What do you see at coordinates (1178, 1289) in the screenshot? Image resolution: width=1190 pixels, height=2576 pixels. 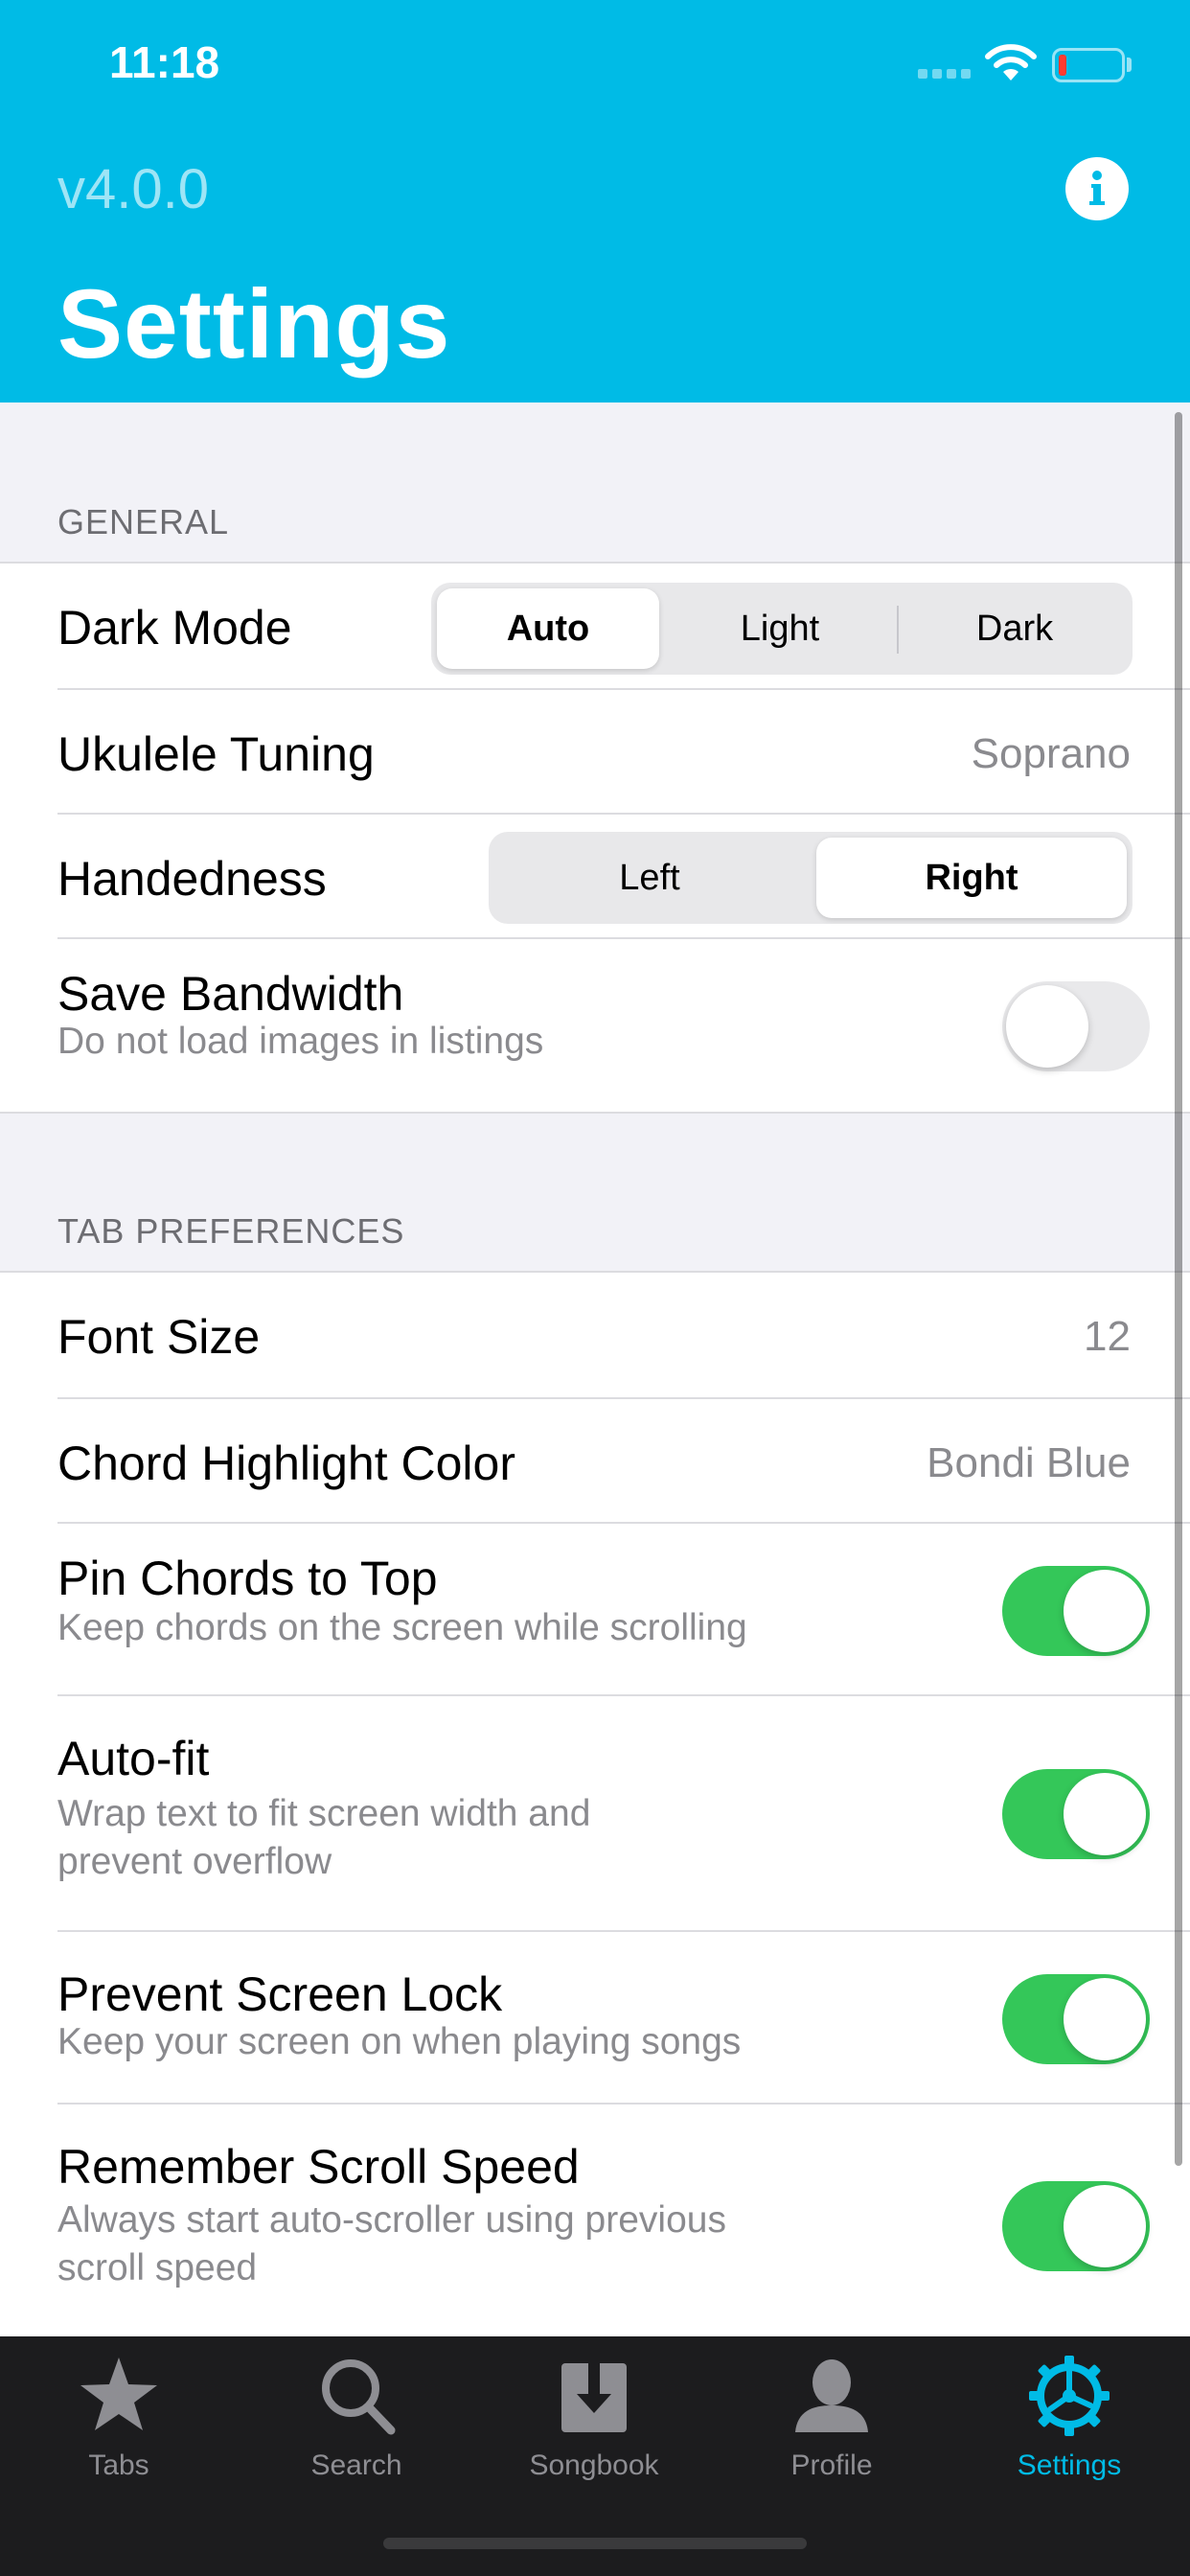 I see `scrollbar` at bounding box center [1178, 1289].